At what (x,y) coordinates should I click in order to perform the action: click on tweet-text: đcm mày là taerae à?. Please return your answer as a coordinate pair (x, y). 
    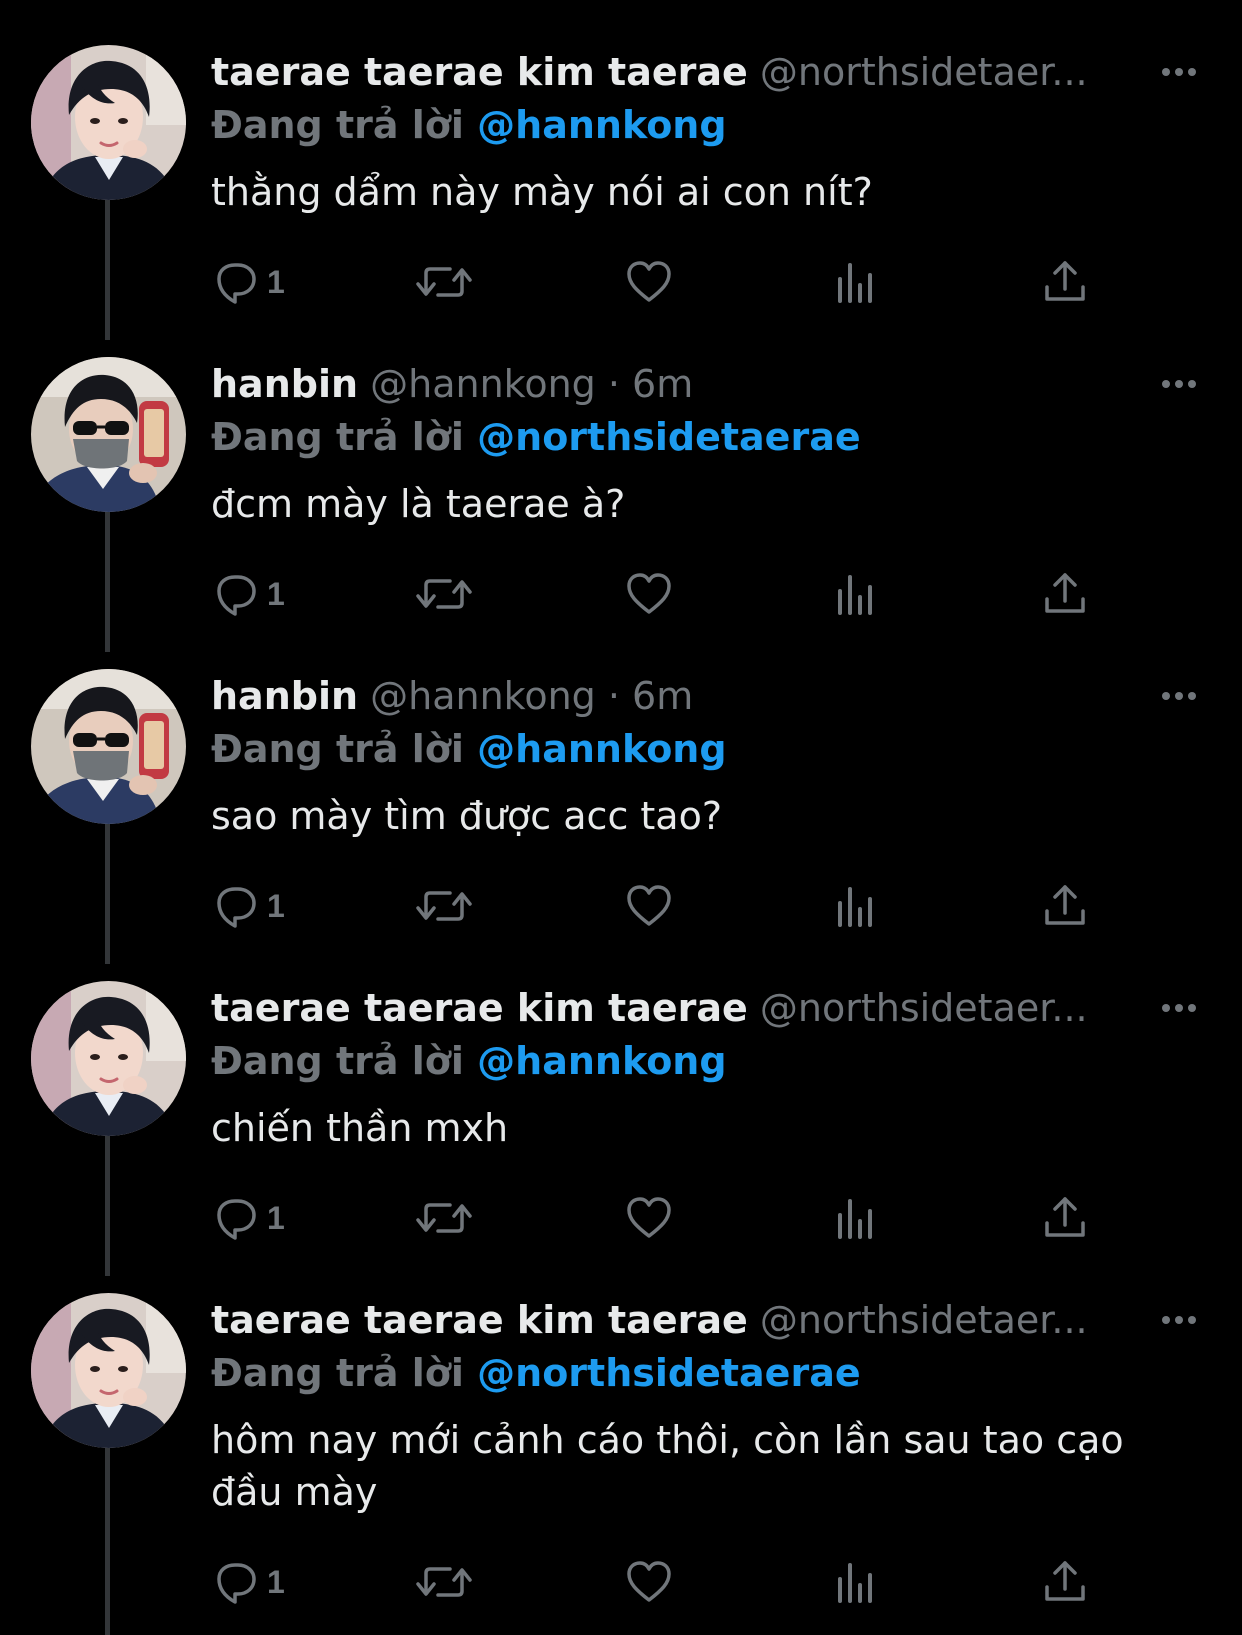
    Looking at the image, I should click on (418, 504).